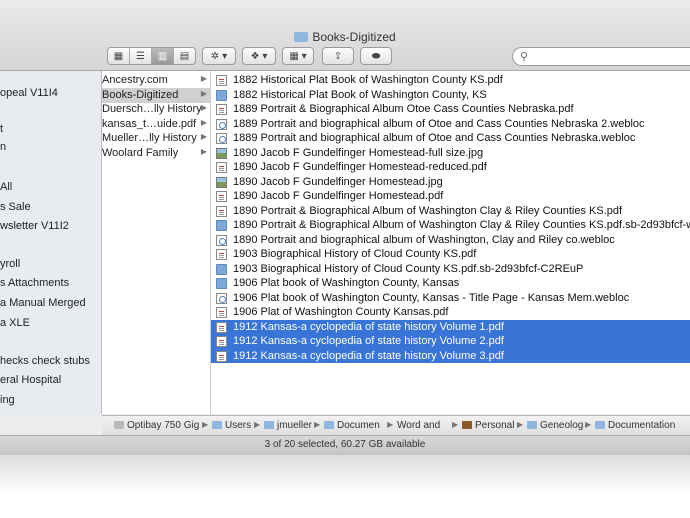 The width and height of the screenshot is (690, 518). I want to click on view-mode-control: ▦ ☰ ▥ ▤, so click(151, 56).